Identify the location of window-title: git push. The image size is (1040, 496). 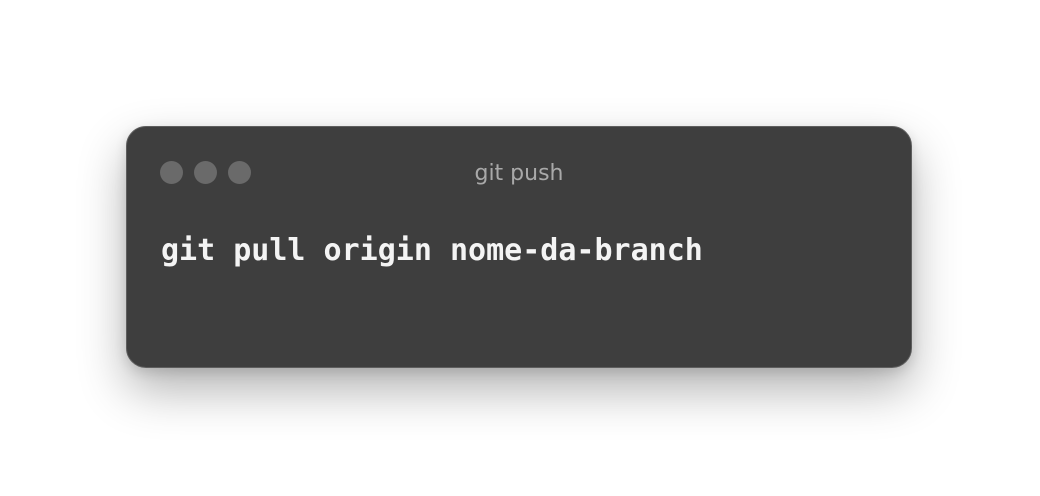
(519, 173).